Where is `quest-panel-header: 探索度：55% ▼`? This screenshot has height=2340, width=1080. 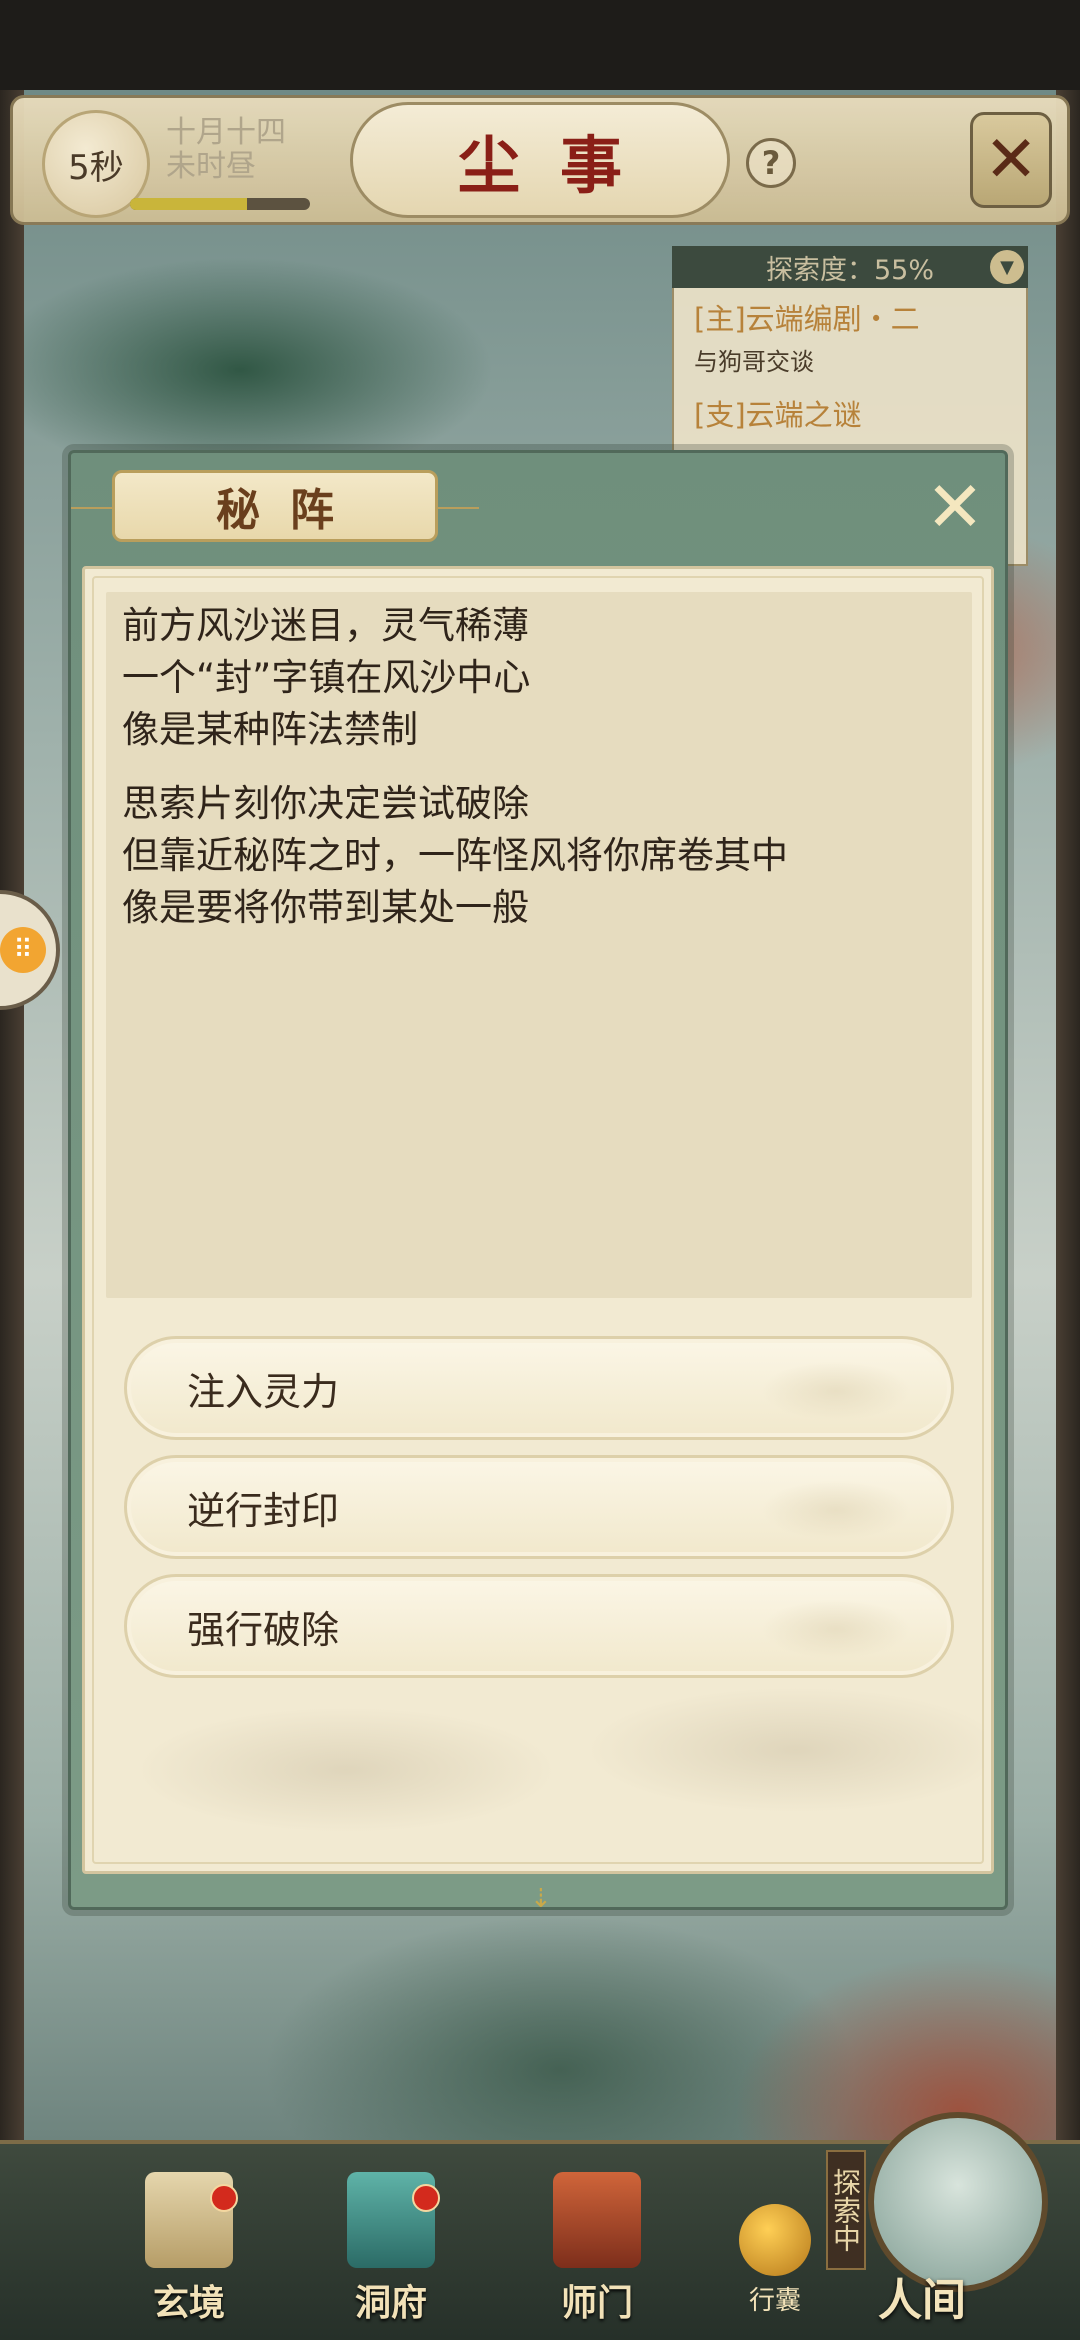 quest-panel-header: 探索度：55% ▼ is located at coordinates (850, 267).